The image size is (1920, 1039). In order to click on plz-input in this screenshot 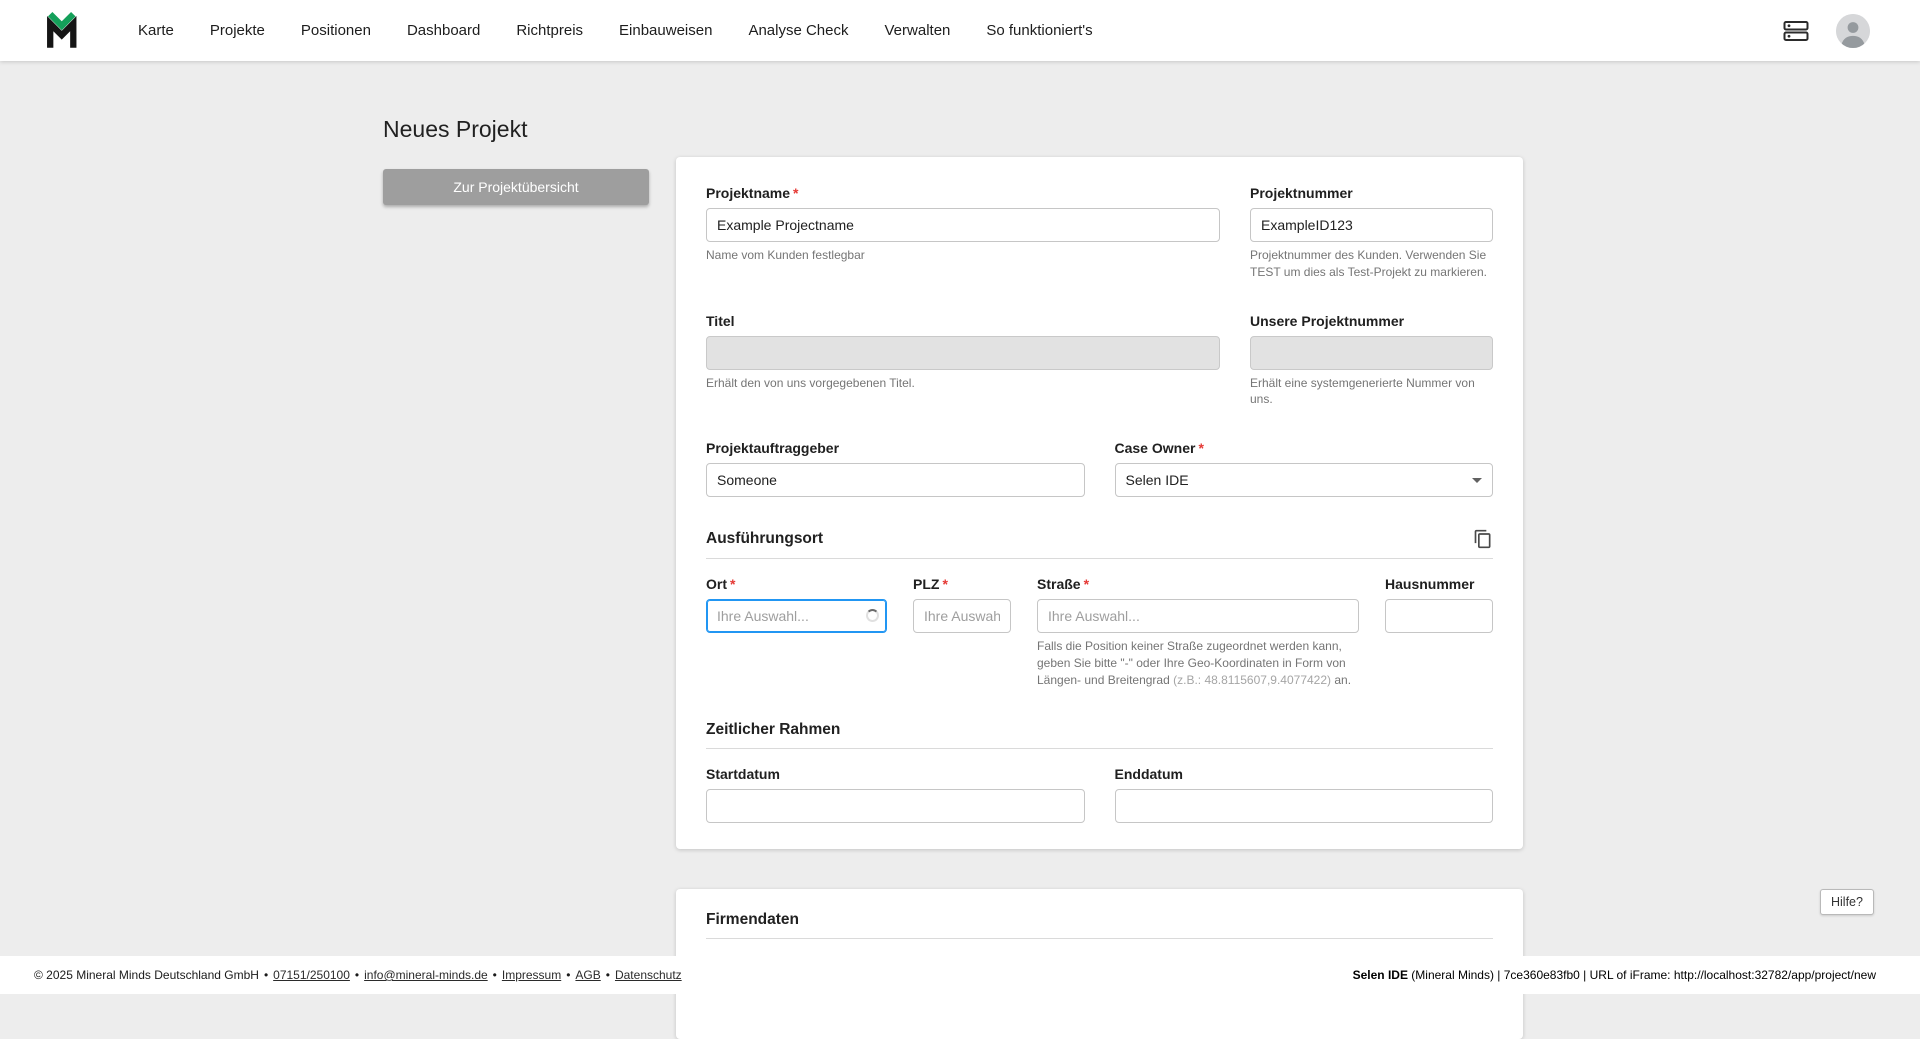, I will do `click(962, 616)`.